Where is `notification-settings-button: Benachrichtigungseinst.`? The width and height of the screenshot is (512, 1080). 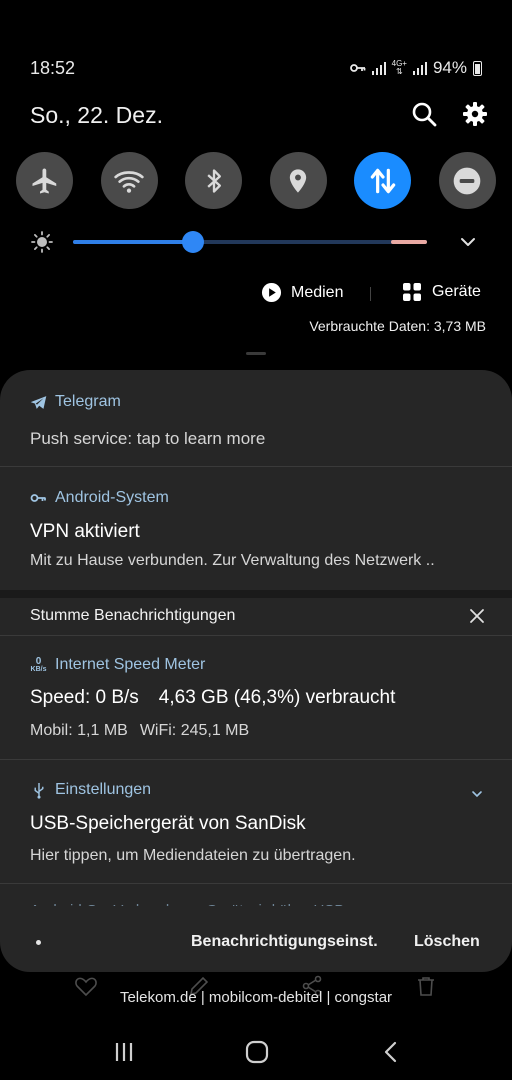
notification-settings-button: Benachrichtigungseinst. is located at coordinates (284, 942).